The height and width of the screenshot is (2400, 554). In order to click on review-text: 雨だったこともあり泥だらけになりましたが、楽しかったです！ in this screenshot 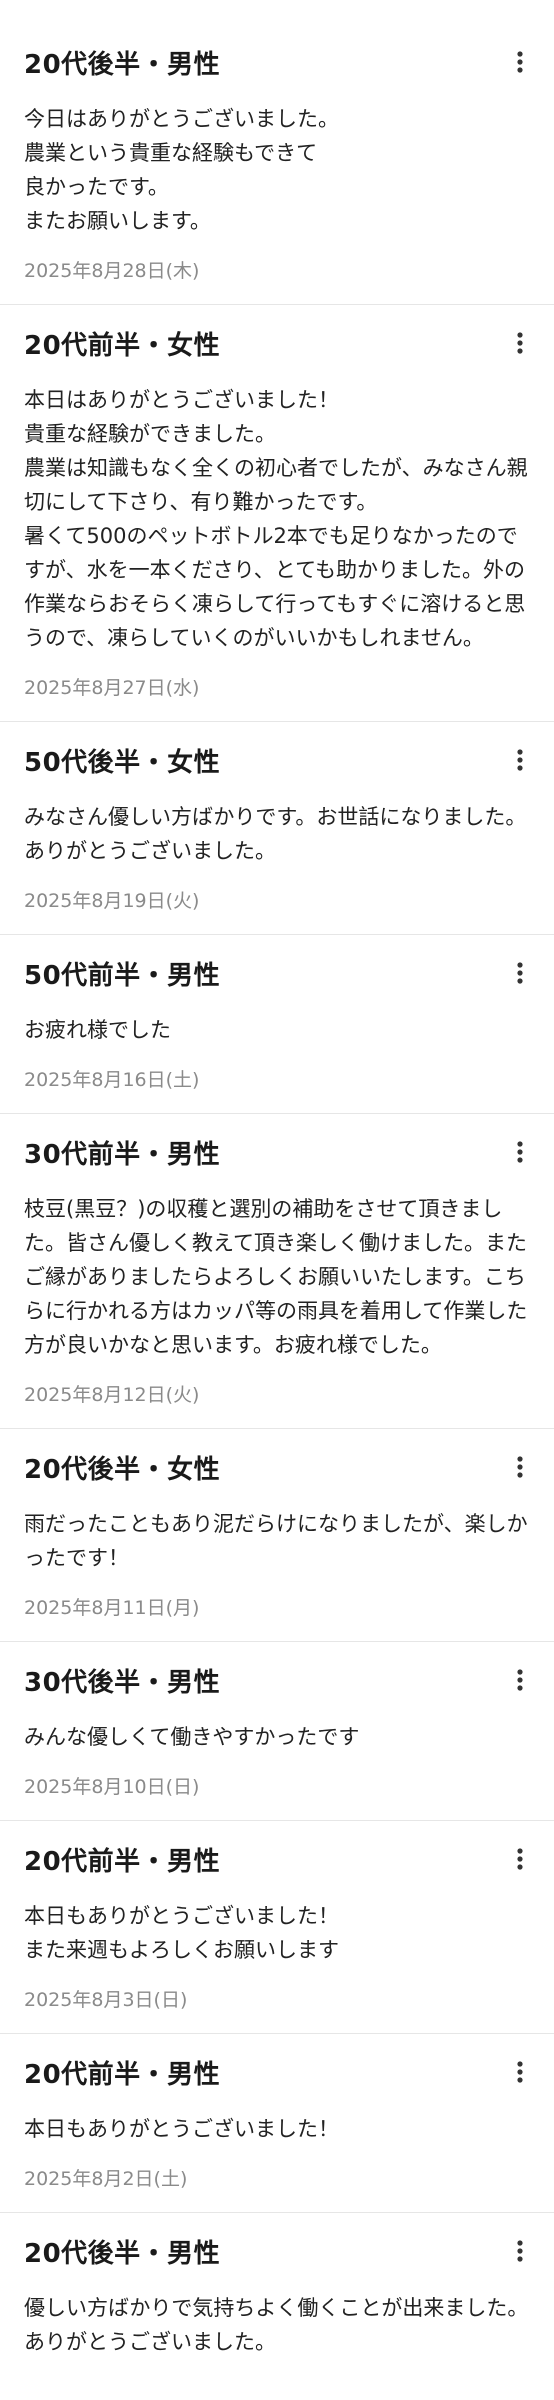, I will do `click(276, 1541)`.